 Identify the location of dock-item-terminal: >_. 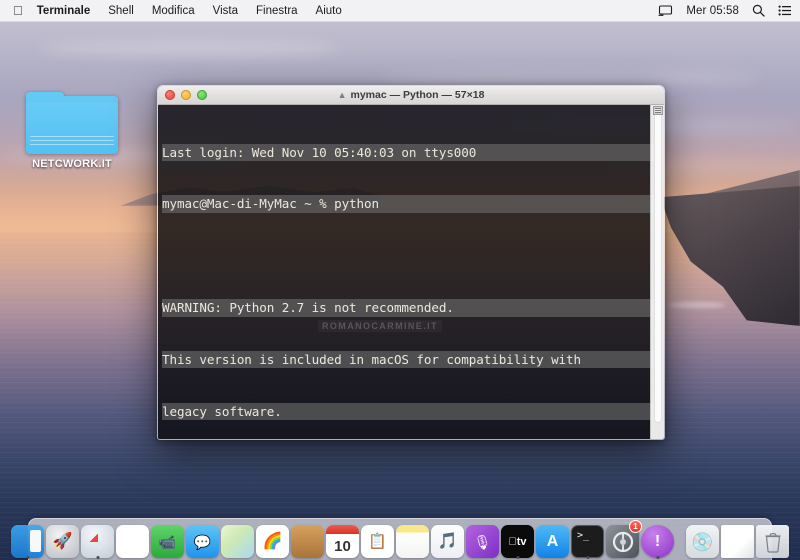
(587, 540).